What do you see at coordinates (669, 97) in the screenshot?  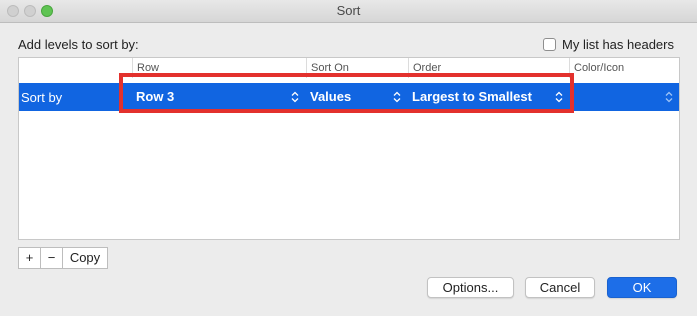 I see `updown-chevron-icon` at bounding box center [669, 97].